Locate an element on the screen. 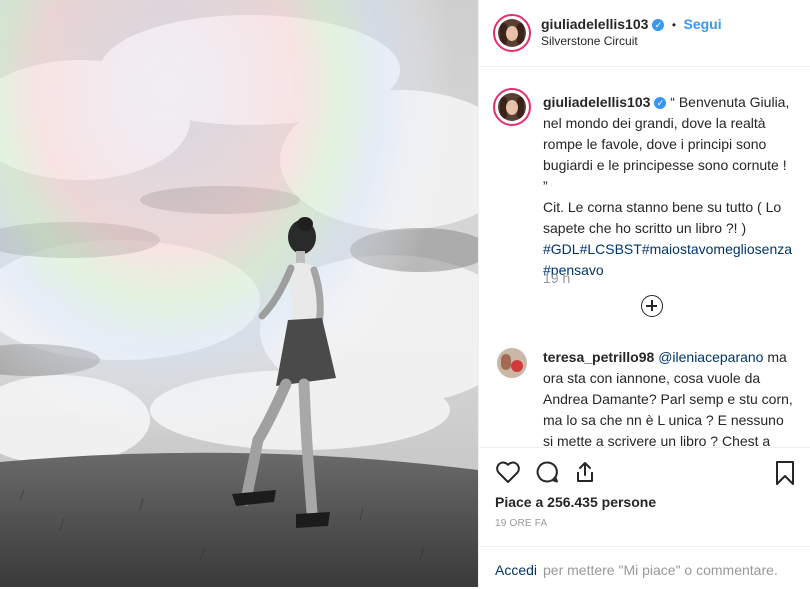  comment-mention: @ileniaceparano is located at coordinates (710, 357).